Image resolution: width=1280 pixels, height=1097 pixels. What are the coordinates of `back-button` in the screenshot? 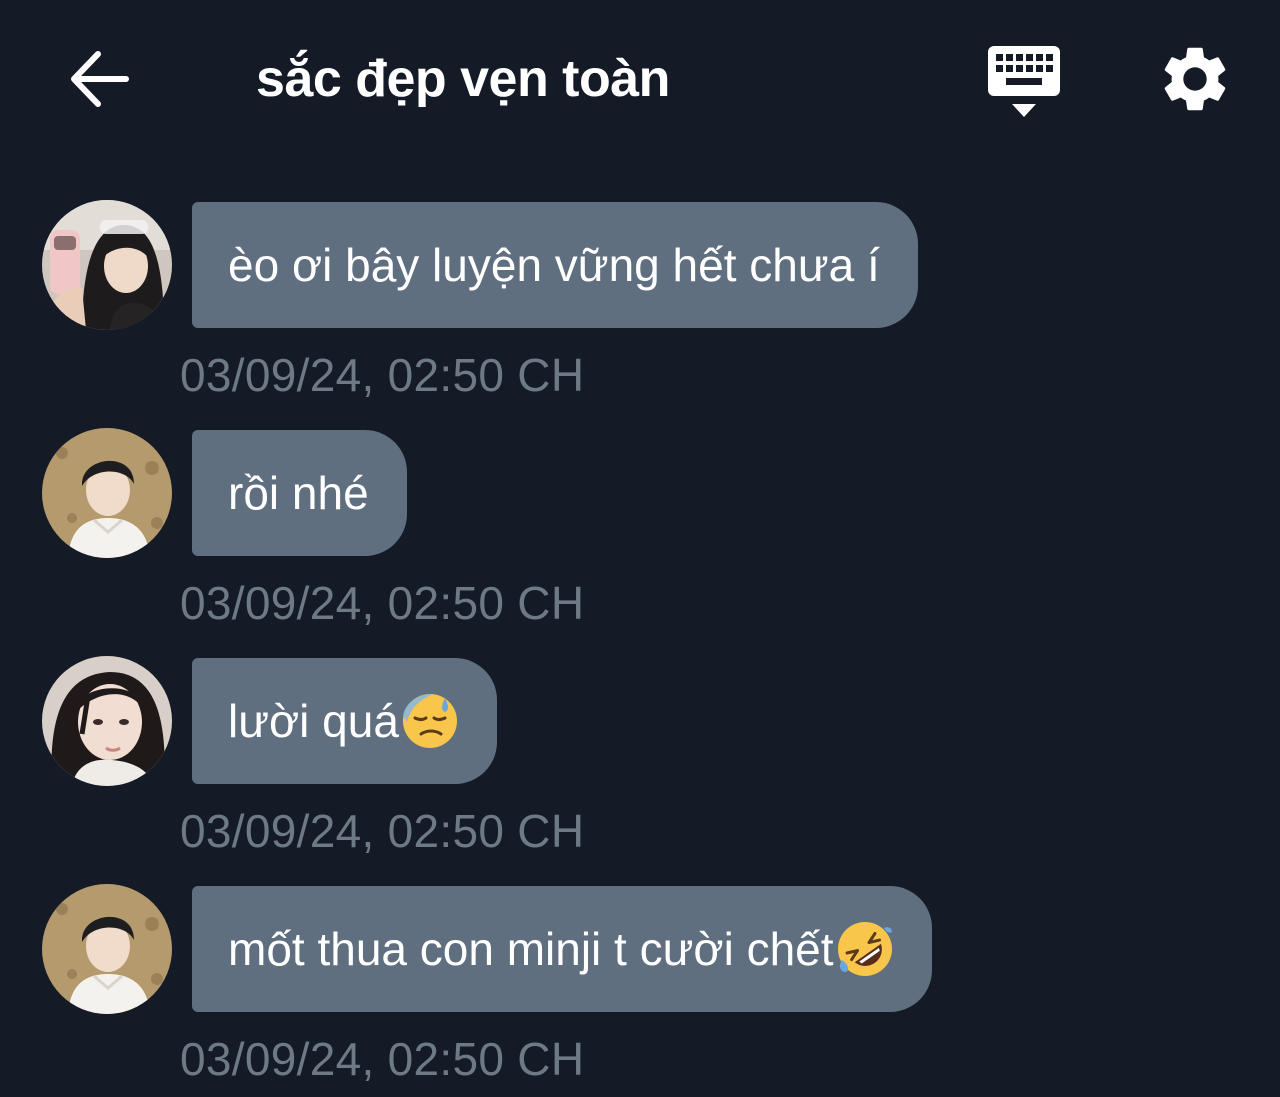 It's located at (99, 79).